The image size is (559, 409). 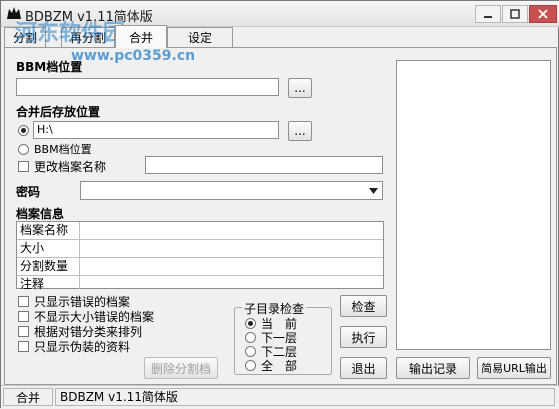 What do you see at coordinates (23, 130) in the screenshot?
I see `save-custom-radio` at bounding box center [23, 130].